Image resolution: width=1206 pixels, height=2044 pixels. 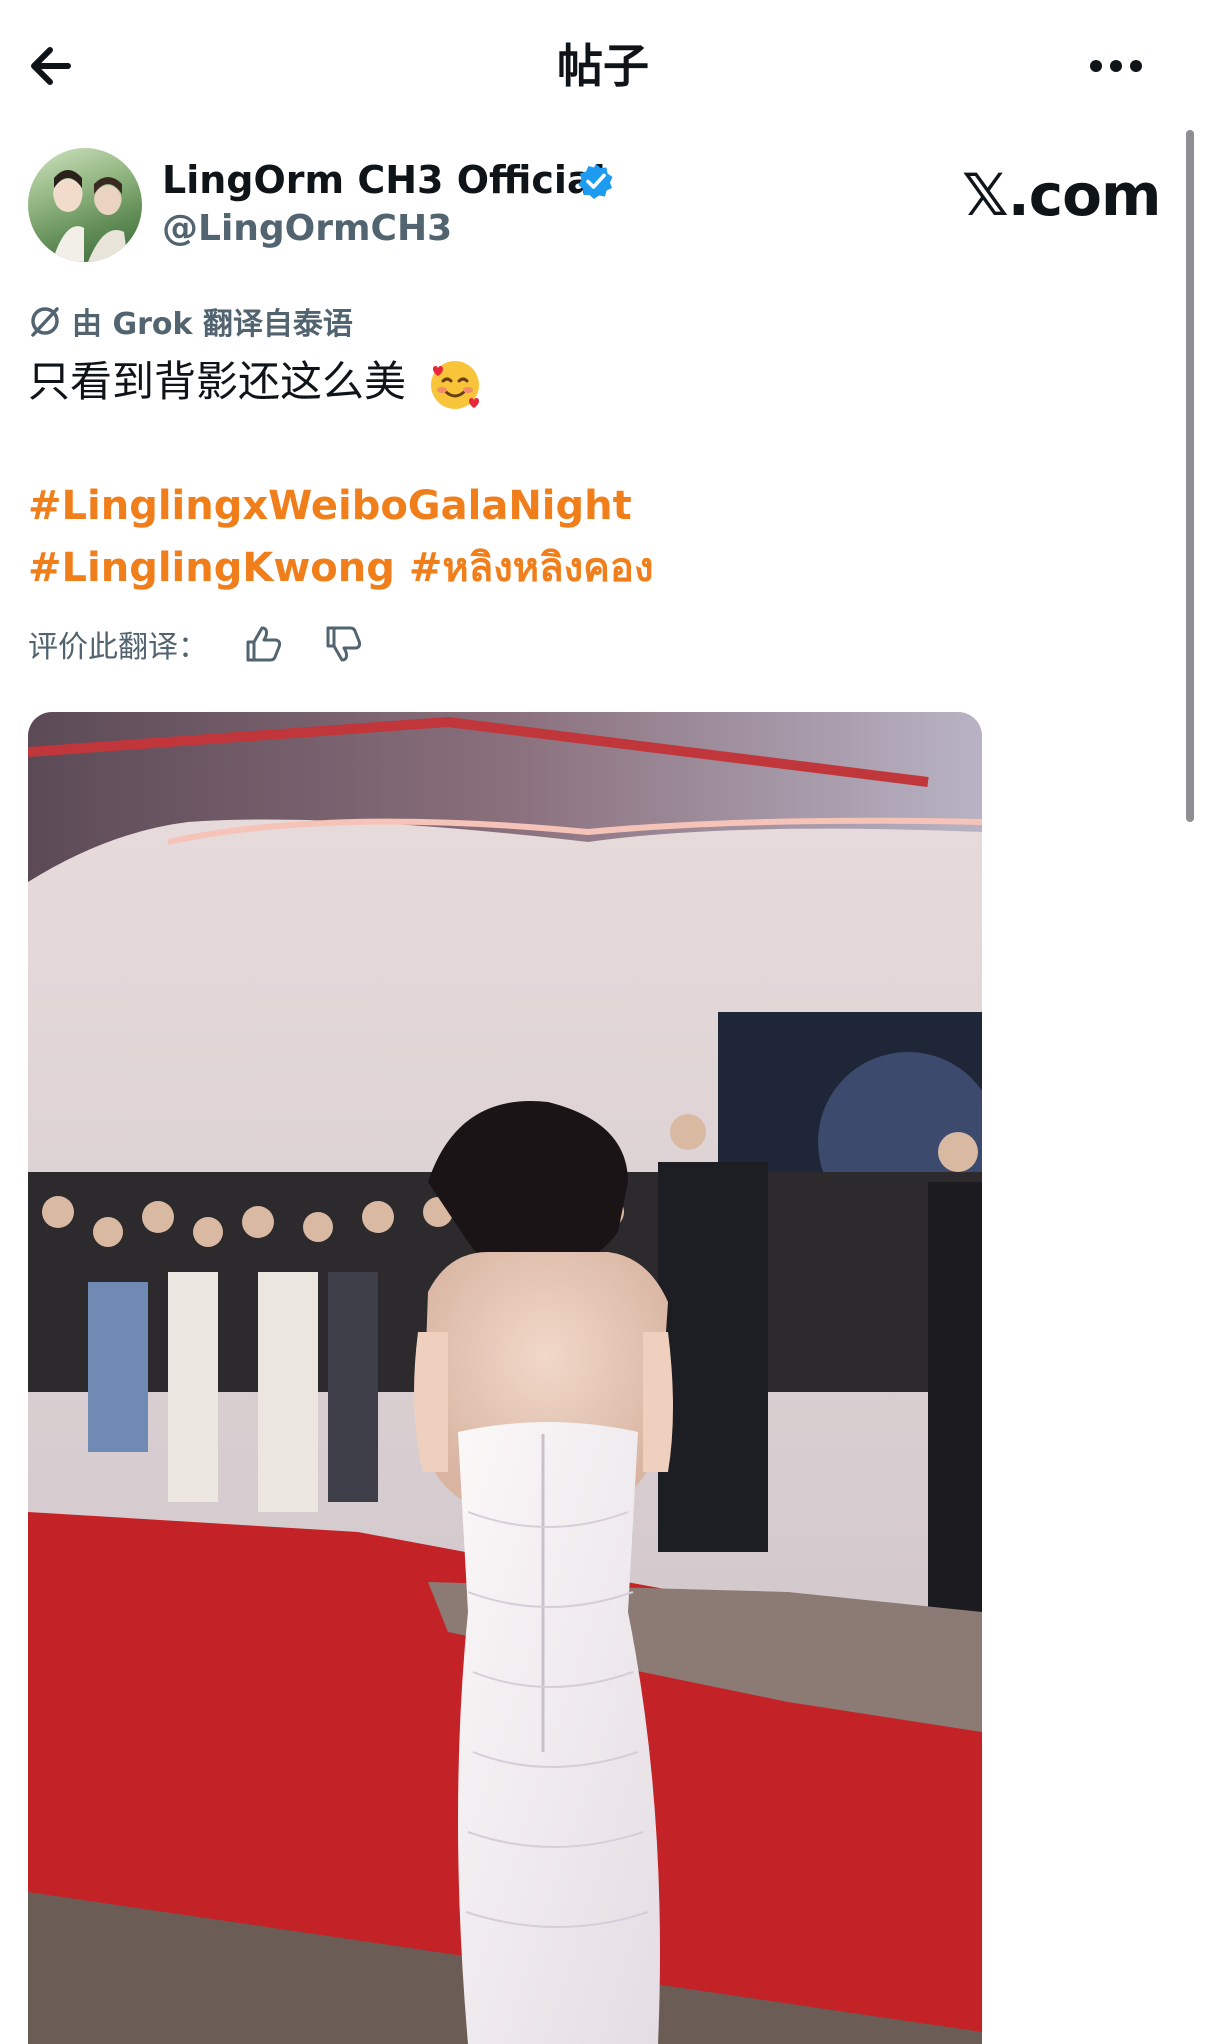 I want to click on page-title: 帖子, so click(x=603, y=66).